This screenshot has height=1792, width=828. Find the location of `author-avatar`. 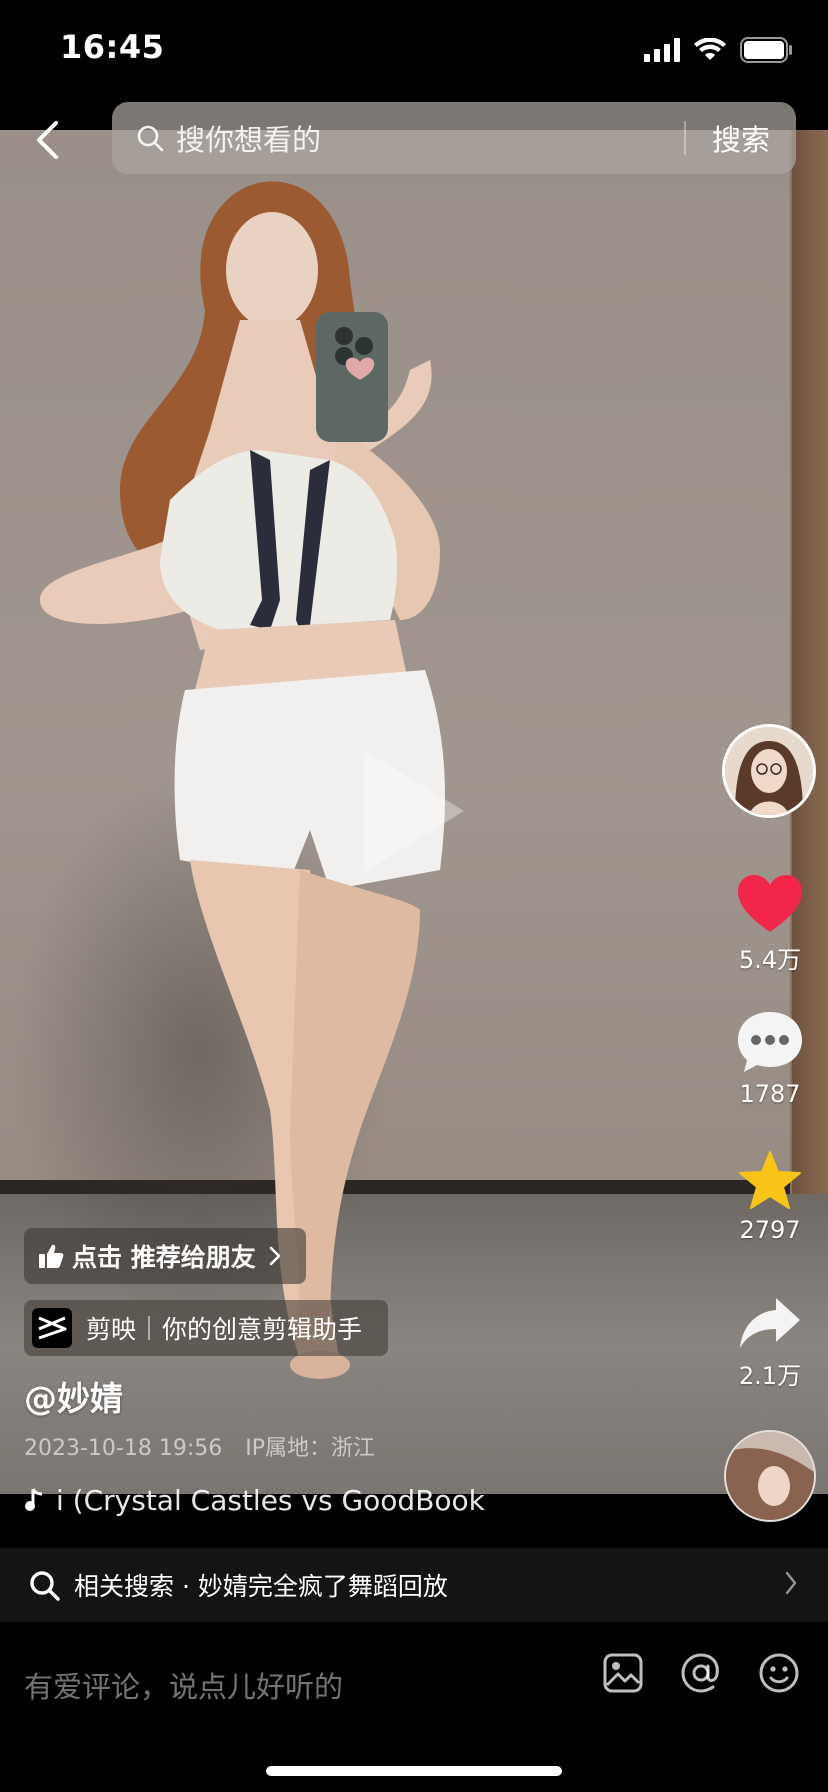

author-avatar is located at coordinates (769, 771).